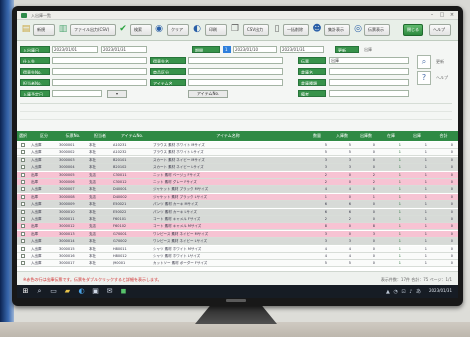  What do you see at coordinates (337, 30) in the screenshot?
I see `summary-button: 集計表示` at bounding box center [337, 30].